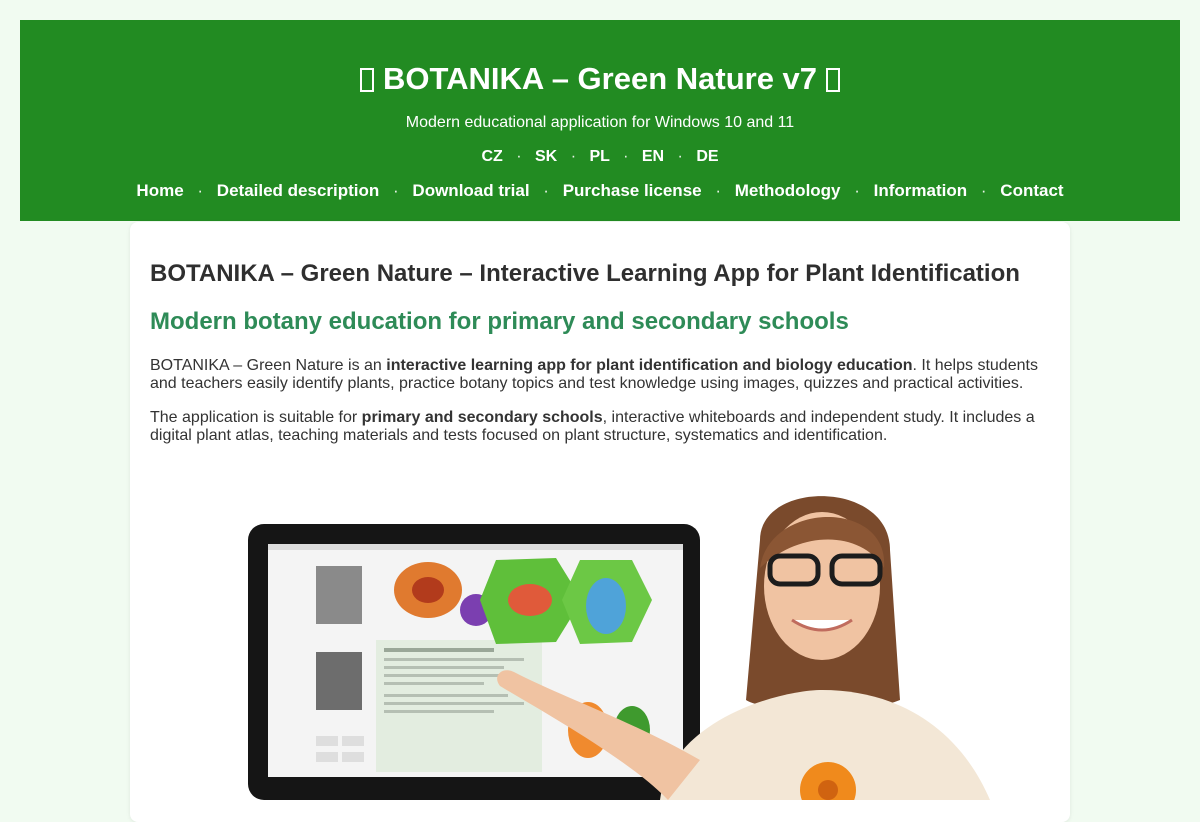 The height and width of the screenshot is (822, 1200). Describe the element at coordinates (298, 190) in the screenshot. I see `nav-detailed-description: Detailed description` at that location.